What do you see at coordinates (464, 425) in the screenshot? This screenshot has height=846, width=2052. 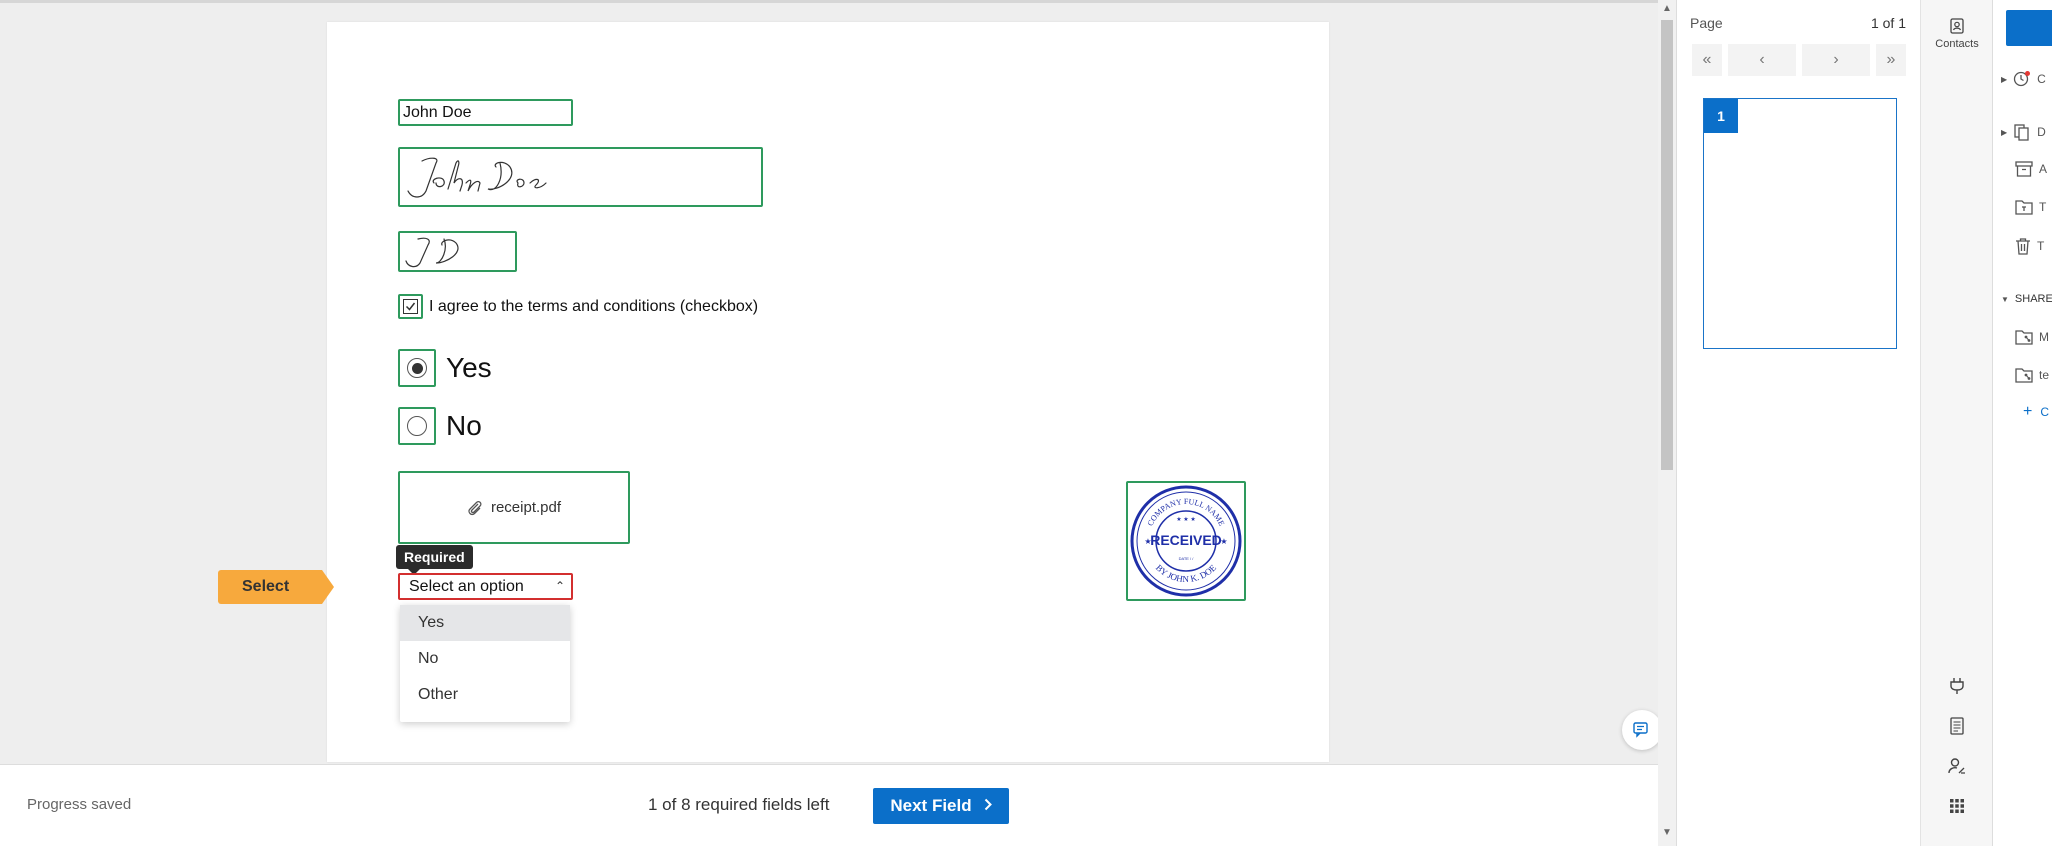 I see `radio-no-label: No` at bounding box center [464, 425].